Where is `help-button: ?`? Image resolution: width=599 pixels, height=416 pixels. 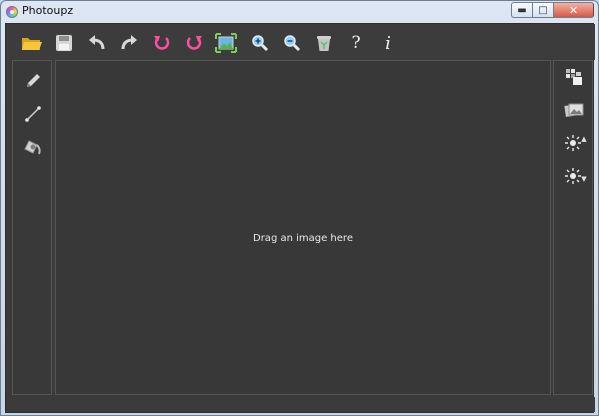 help-button: ? is located at coordinates (356, 43).